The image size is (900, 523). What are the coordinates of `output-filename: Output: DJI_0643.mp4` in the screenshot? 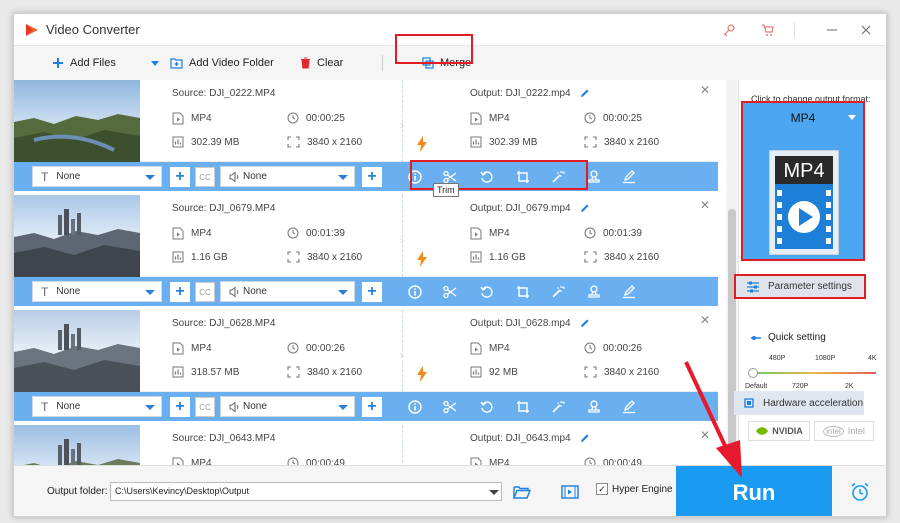 It's located at (520, 438).